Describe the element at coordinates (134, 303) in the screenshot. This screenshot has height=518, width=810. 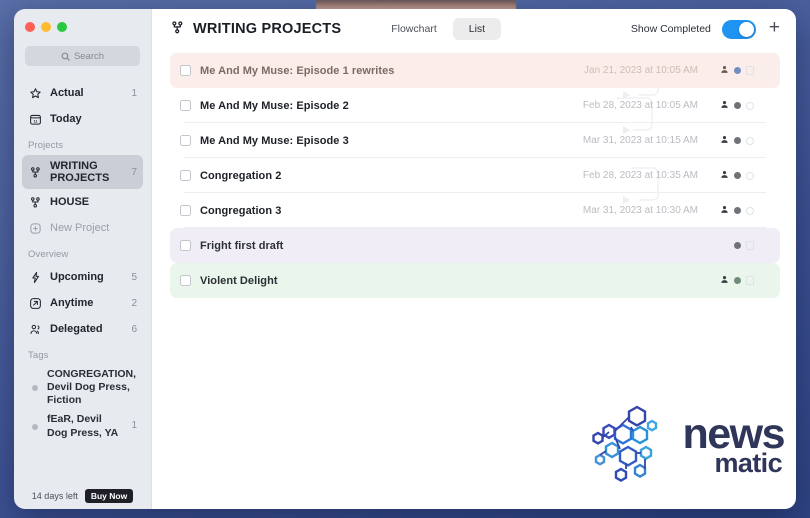
I see `sidebar-item-count: 2` at that location.